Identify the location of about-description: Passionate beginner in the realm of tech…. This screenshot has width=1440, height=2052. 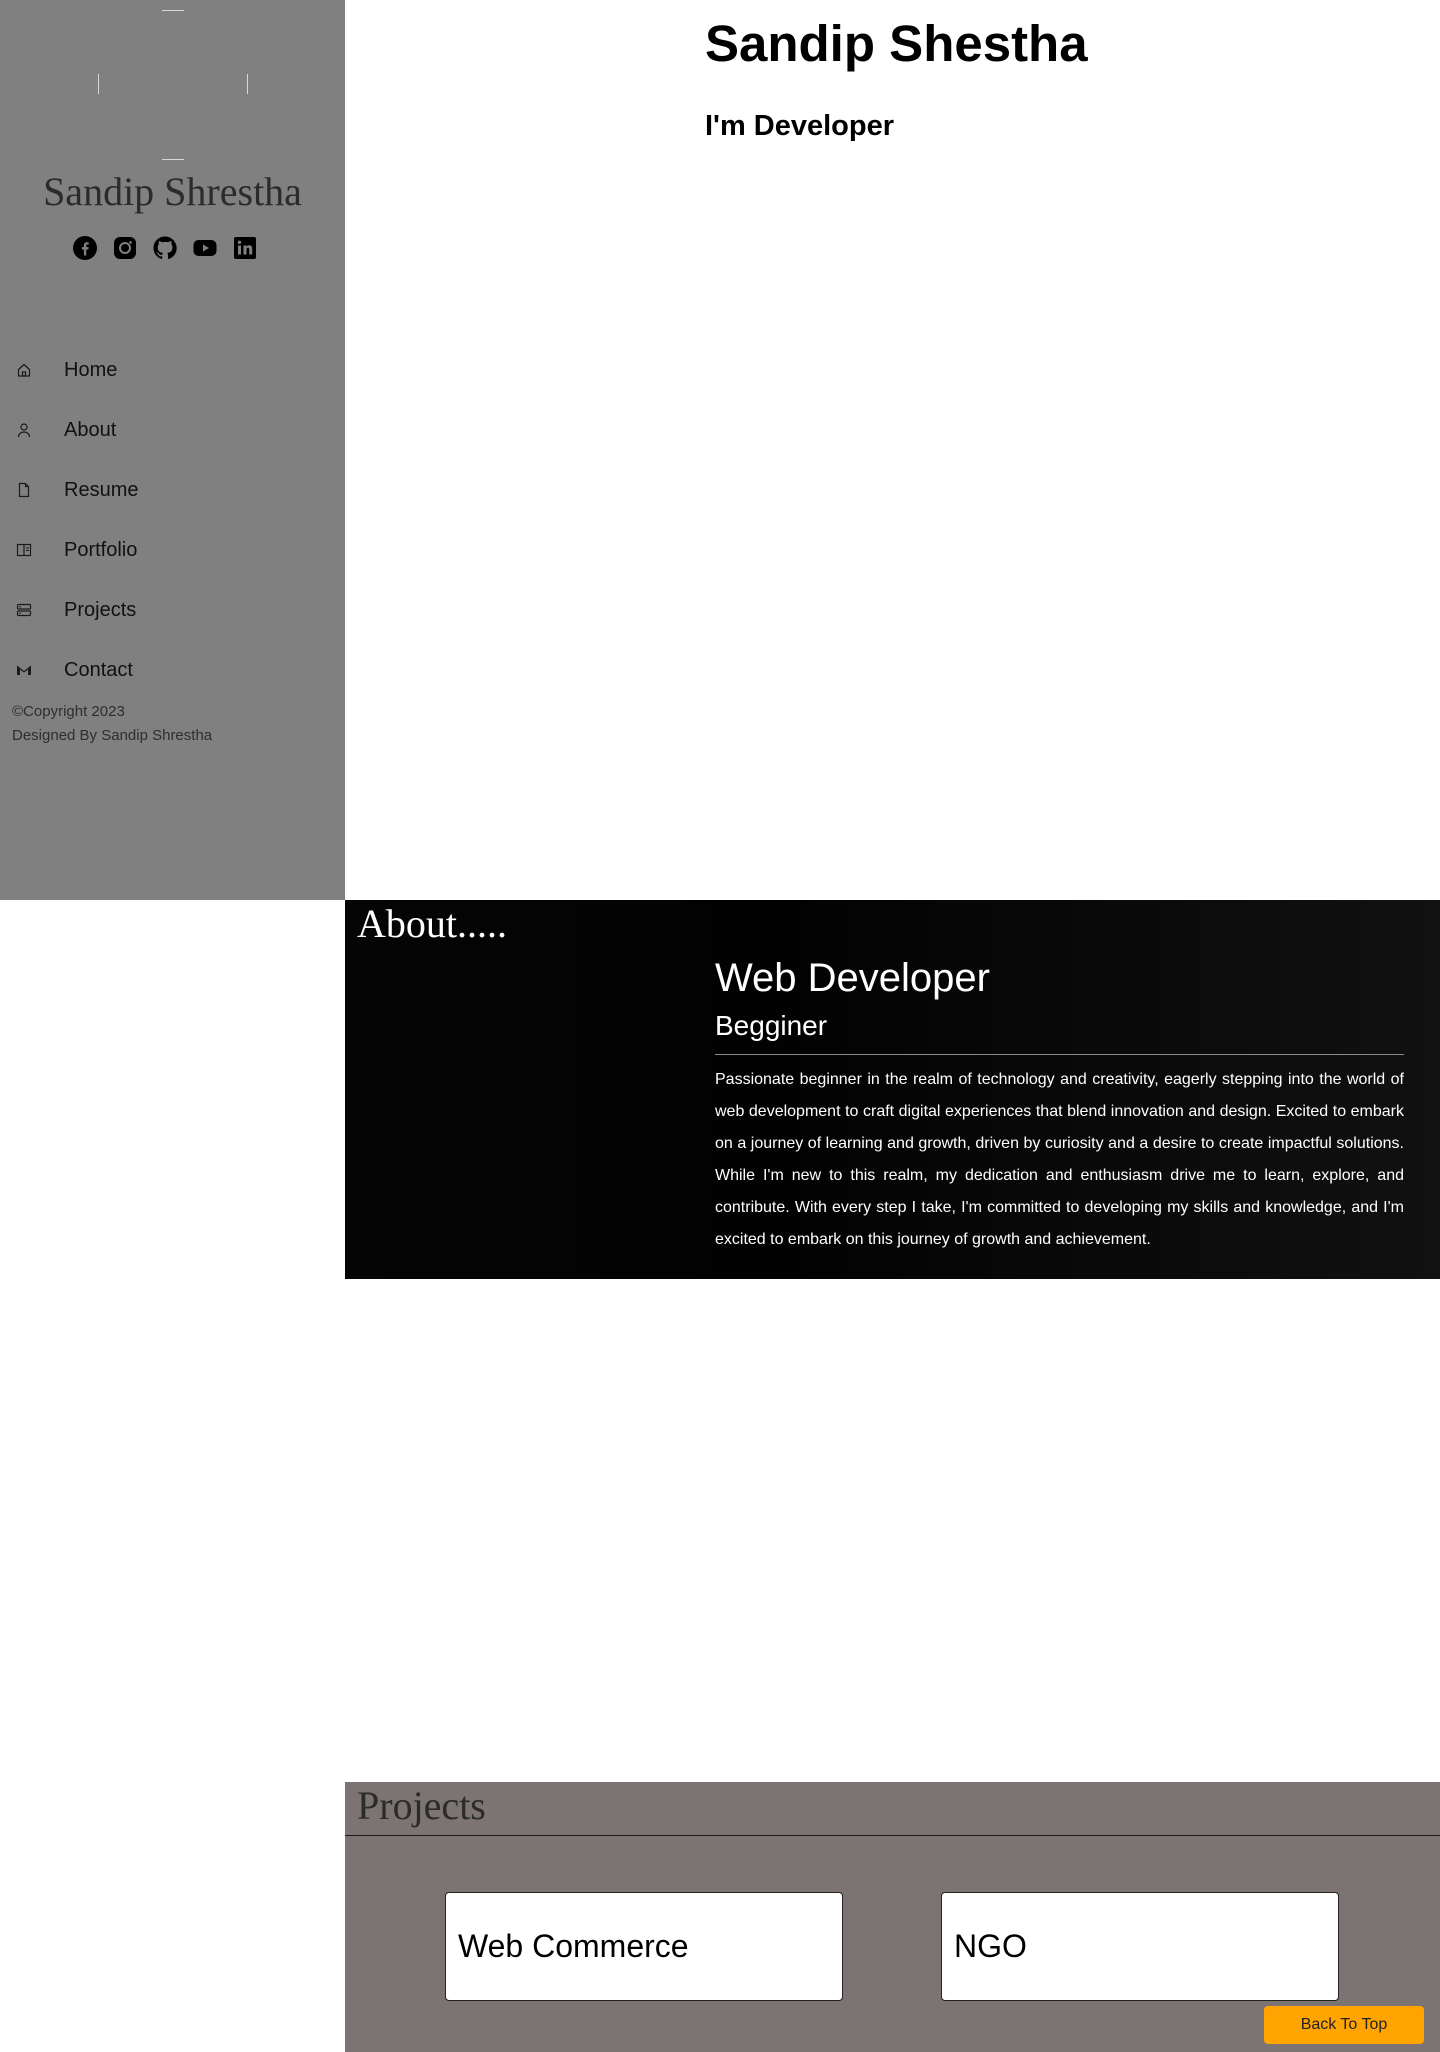
(1059, 1159).